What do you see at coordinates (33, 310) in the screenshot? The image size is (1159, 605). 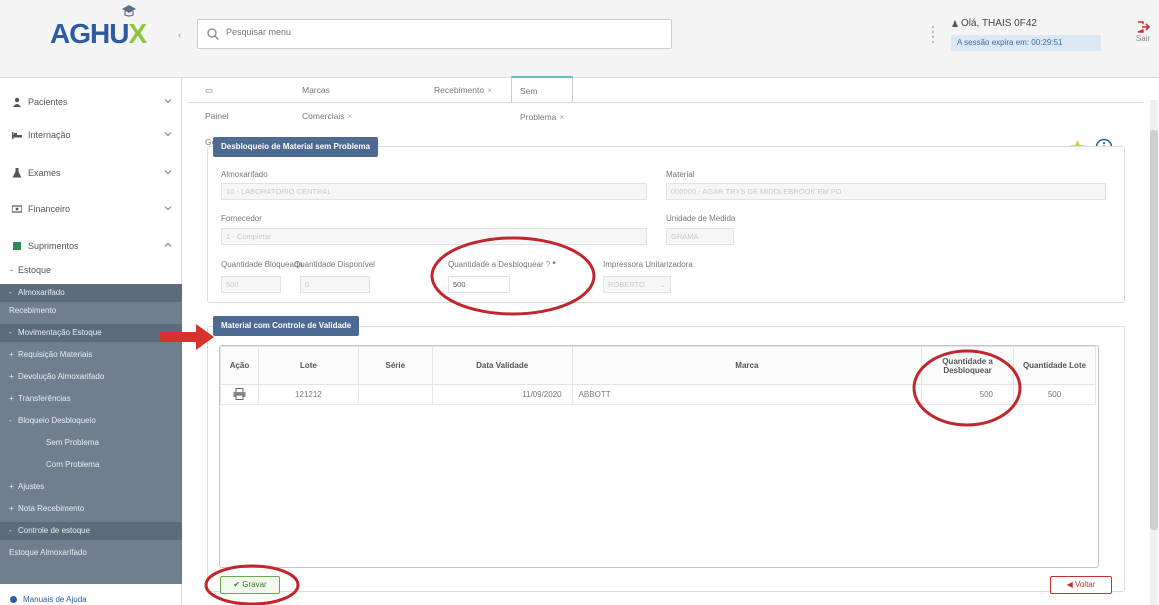 I see `sidebar-sub-label: Recebimento` at bounding box center [33, 310].